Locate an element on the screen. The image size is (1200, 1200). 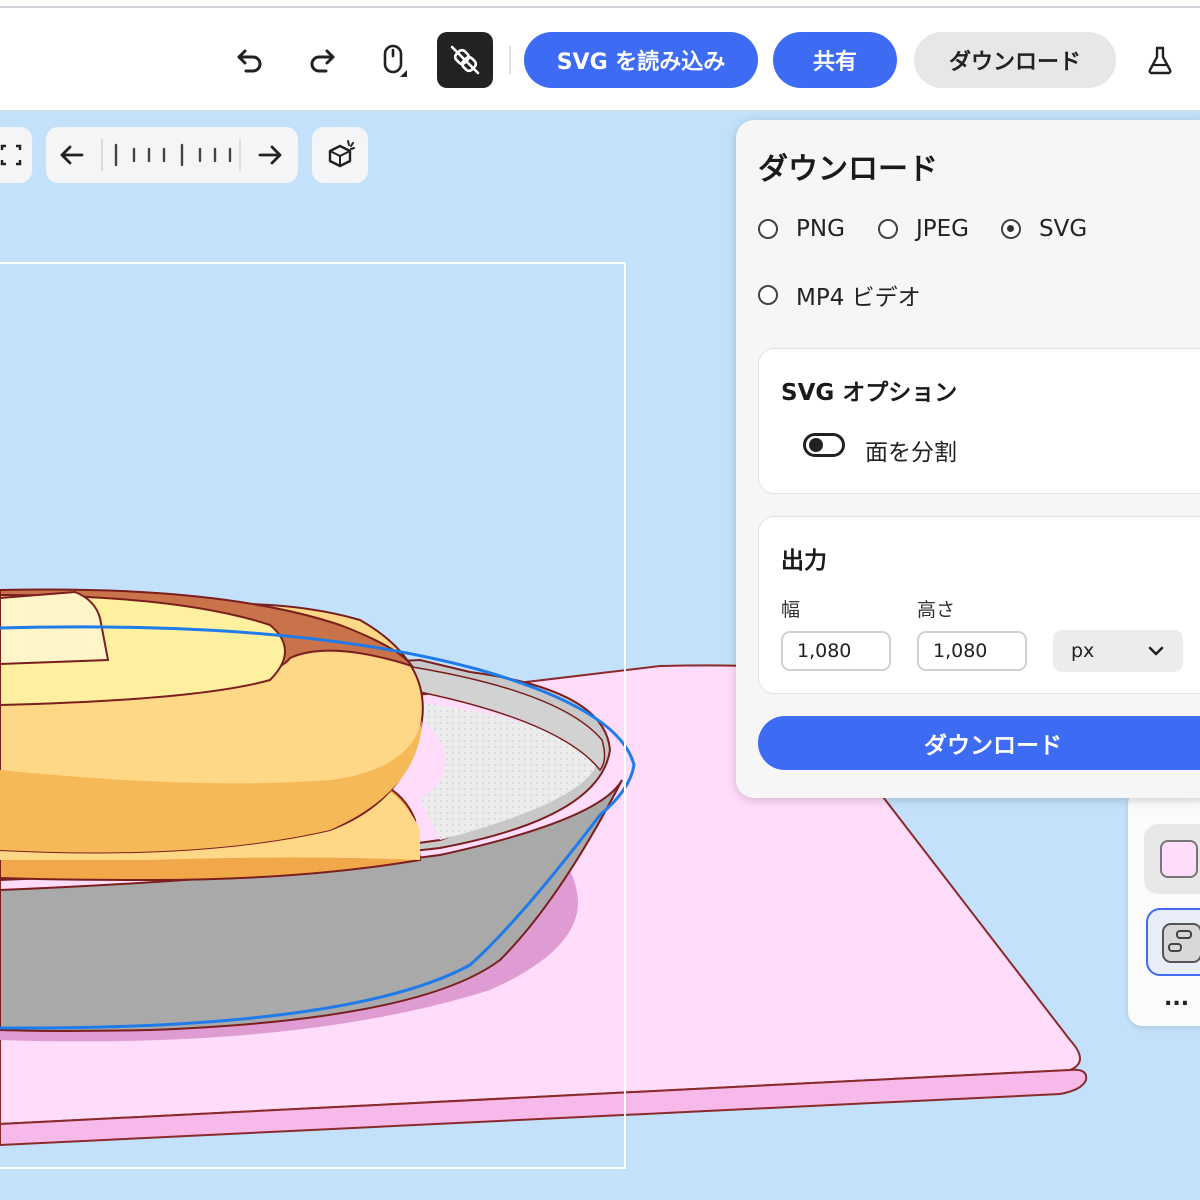
width-field: 1,080 is located at coordinates (836, 651).